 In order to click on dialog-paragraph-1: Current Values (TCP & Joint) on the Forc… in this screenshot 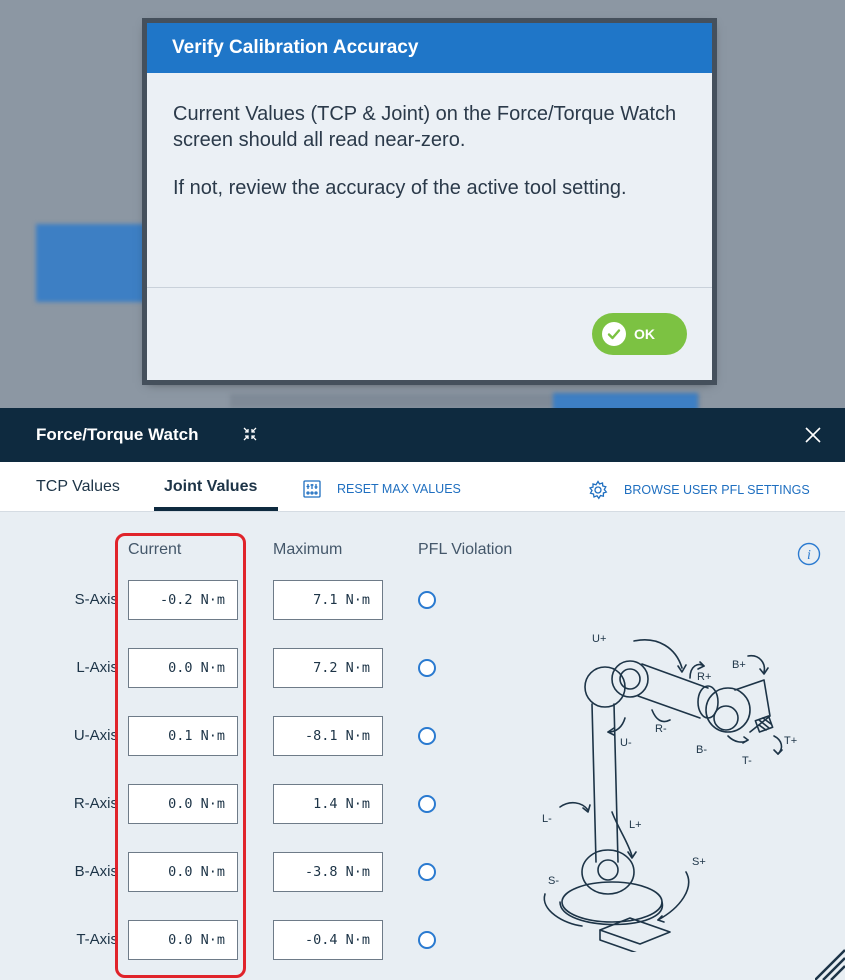, I will do `click(425, 127)`.